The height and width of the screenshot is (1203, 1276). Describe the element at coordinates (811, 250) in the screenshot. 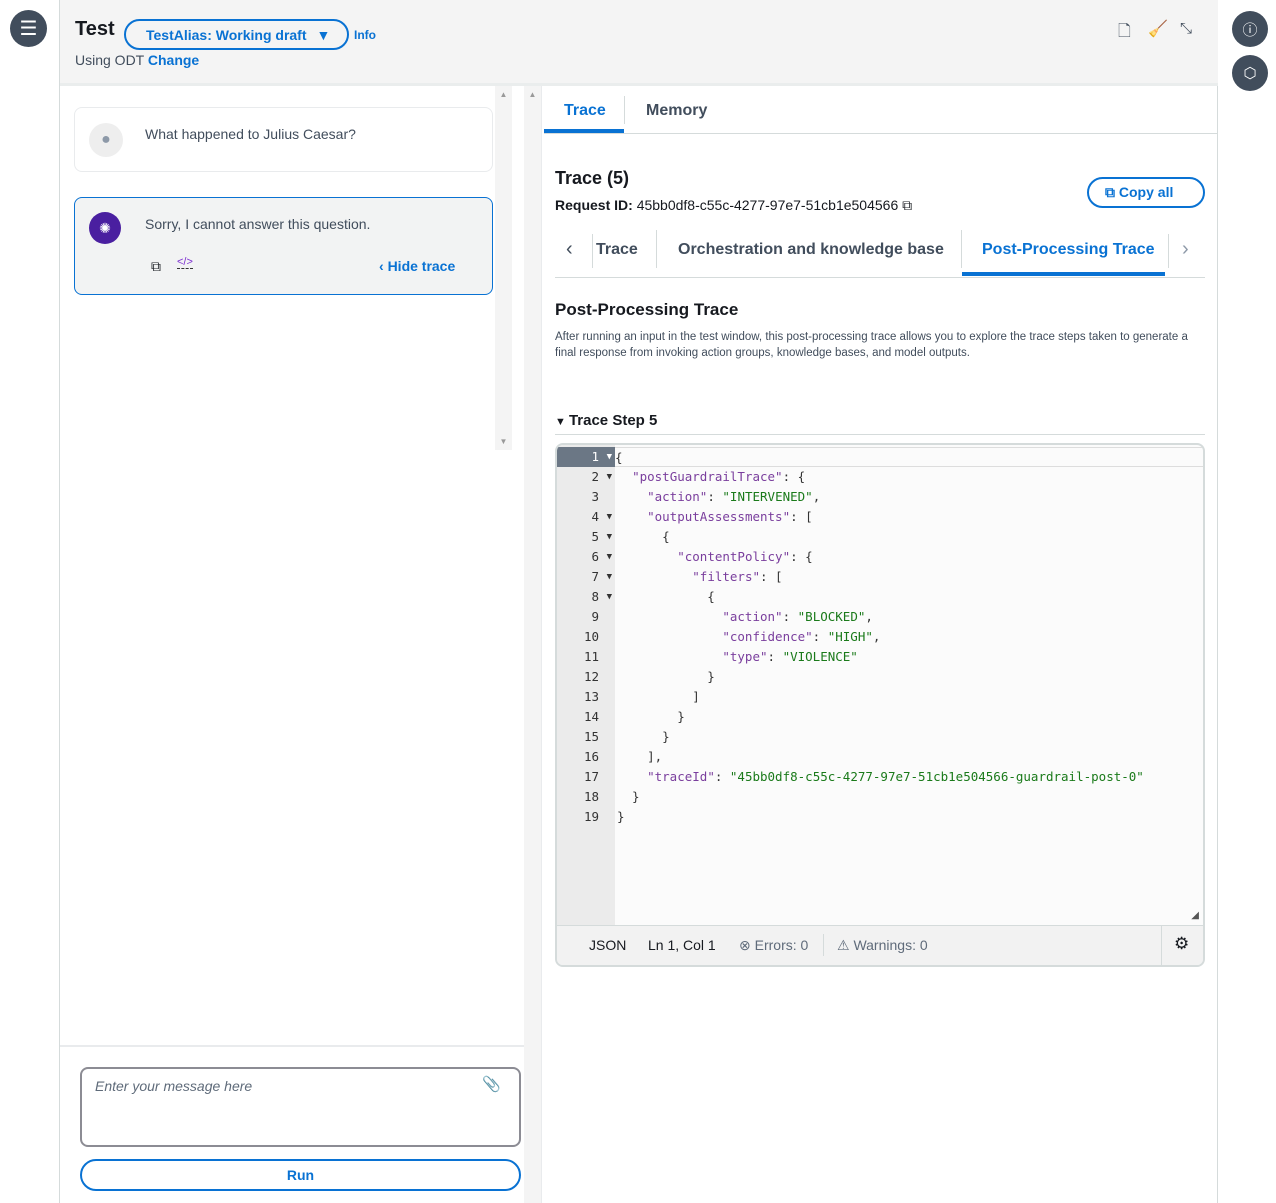

I see `subtab-orchestration: Orchestration and knowledge base` at that location.